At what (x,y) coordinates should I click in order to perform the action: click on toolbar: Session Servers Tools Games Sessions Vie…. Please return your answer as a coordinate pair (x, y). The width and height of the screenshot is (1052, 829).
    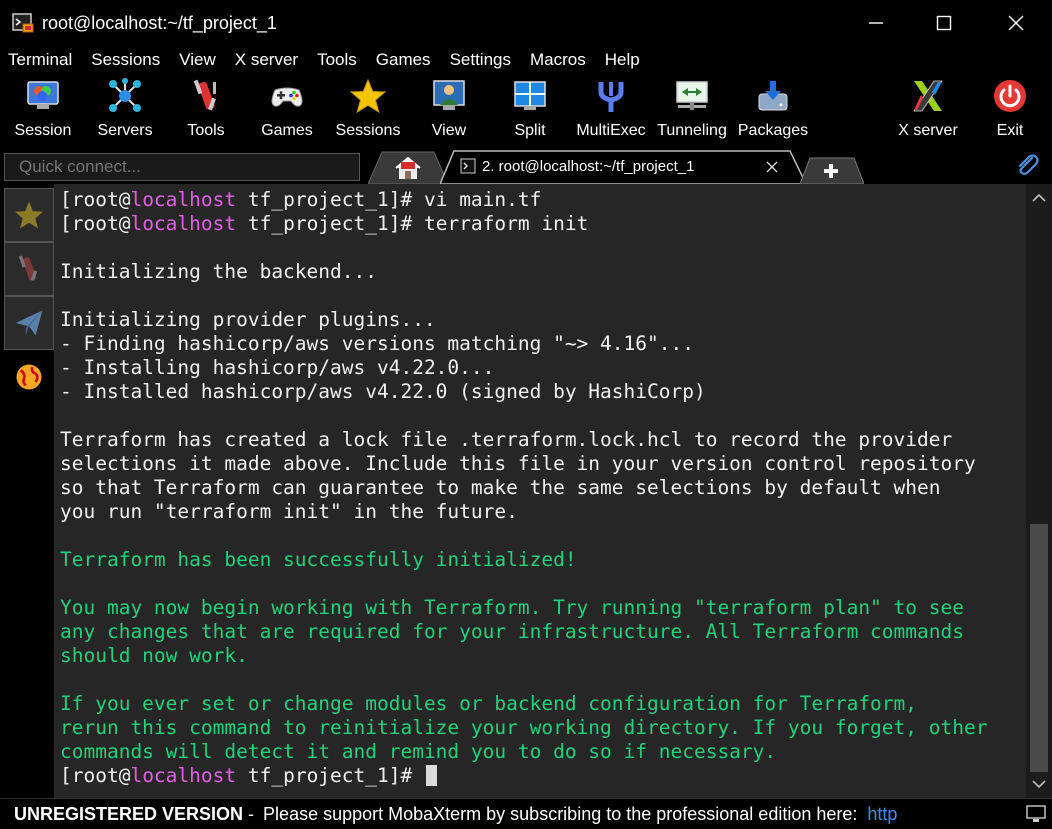
    Looking at the image, I should click on (526, 110).